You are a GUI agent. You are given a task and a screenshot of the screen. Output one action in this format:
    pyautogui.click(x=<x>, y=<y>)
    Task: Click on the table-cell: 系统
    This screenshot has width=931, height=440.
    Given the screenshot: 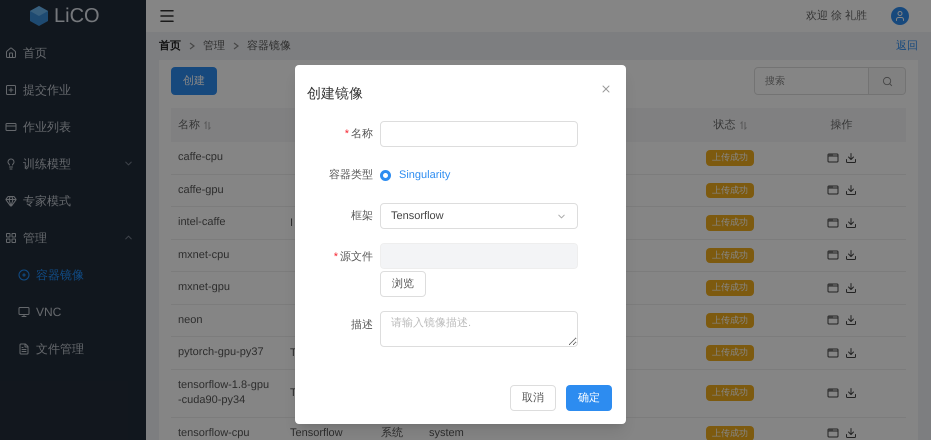 What is the action you would take?
    pyautogui.click(x=392, y=433)
    